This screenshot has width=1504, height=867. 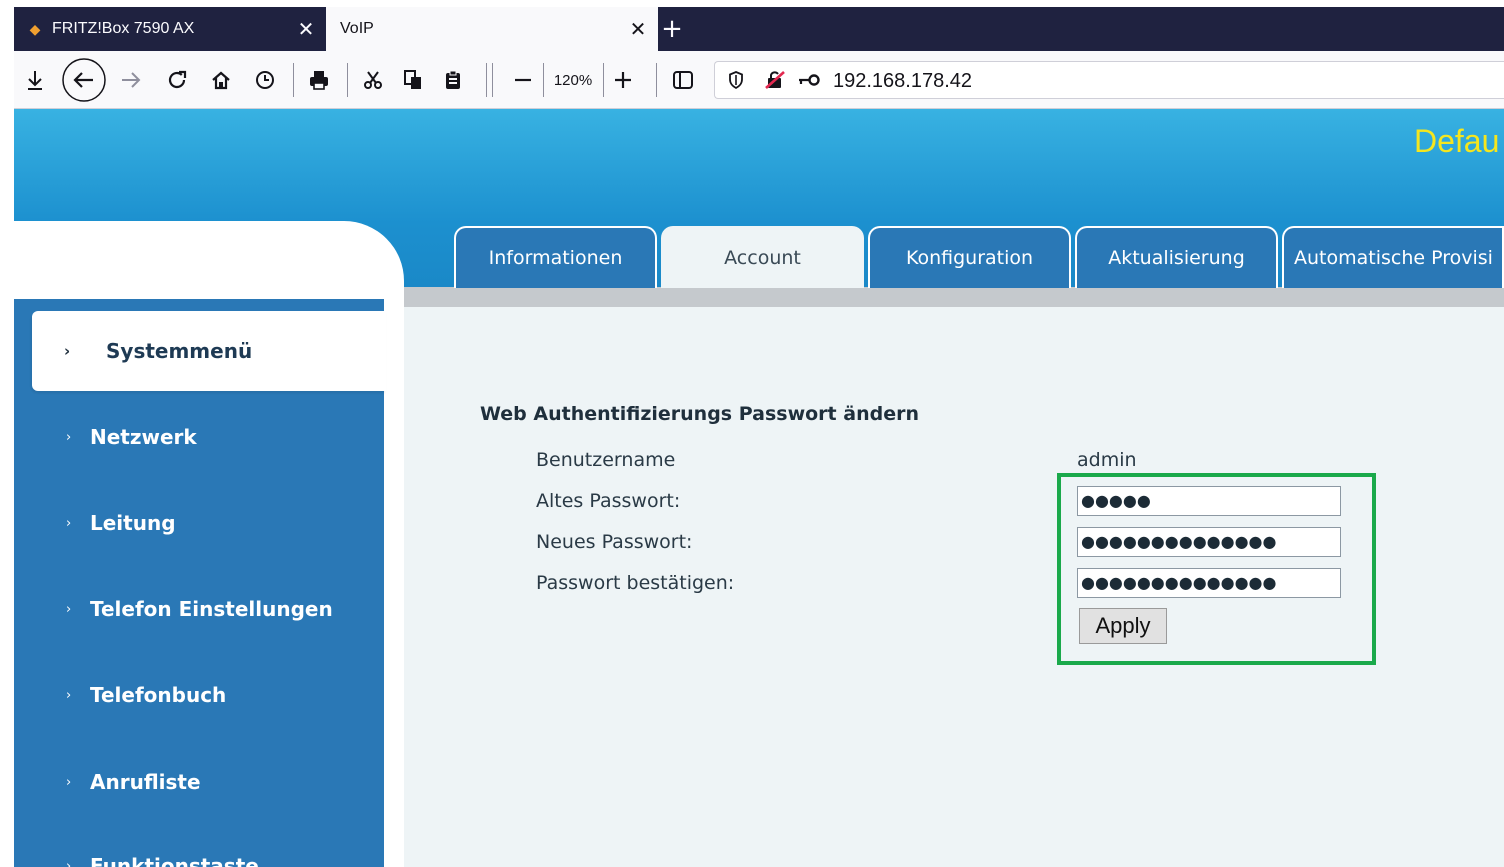 What do you see at coordinates (158, 695) in the screenshot?
I see `sidebar-item-label: Telefonbuch` at bounding box center [158, 695].